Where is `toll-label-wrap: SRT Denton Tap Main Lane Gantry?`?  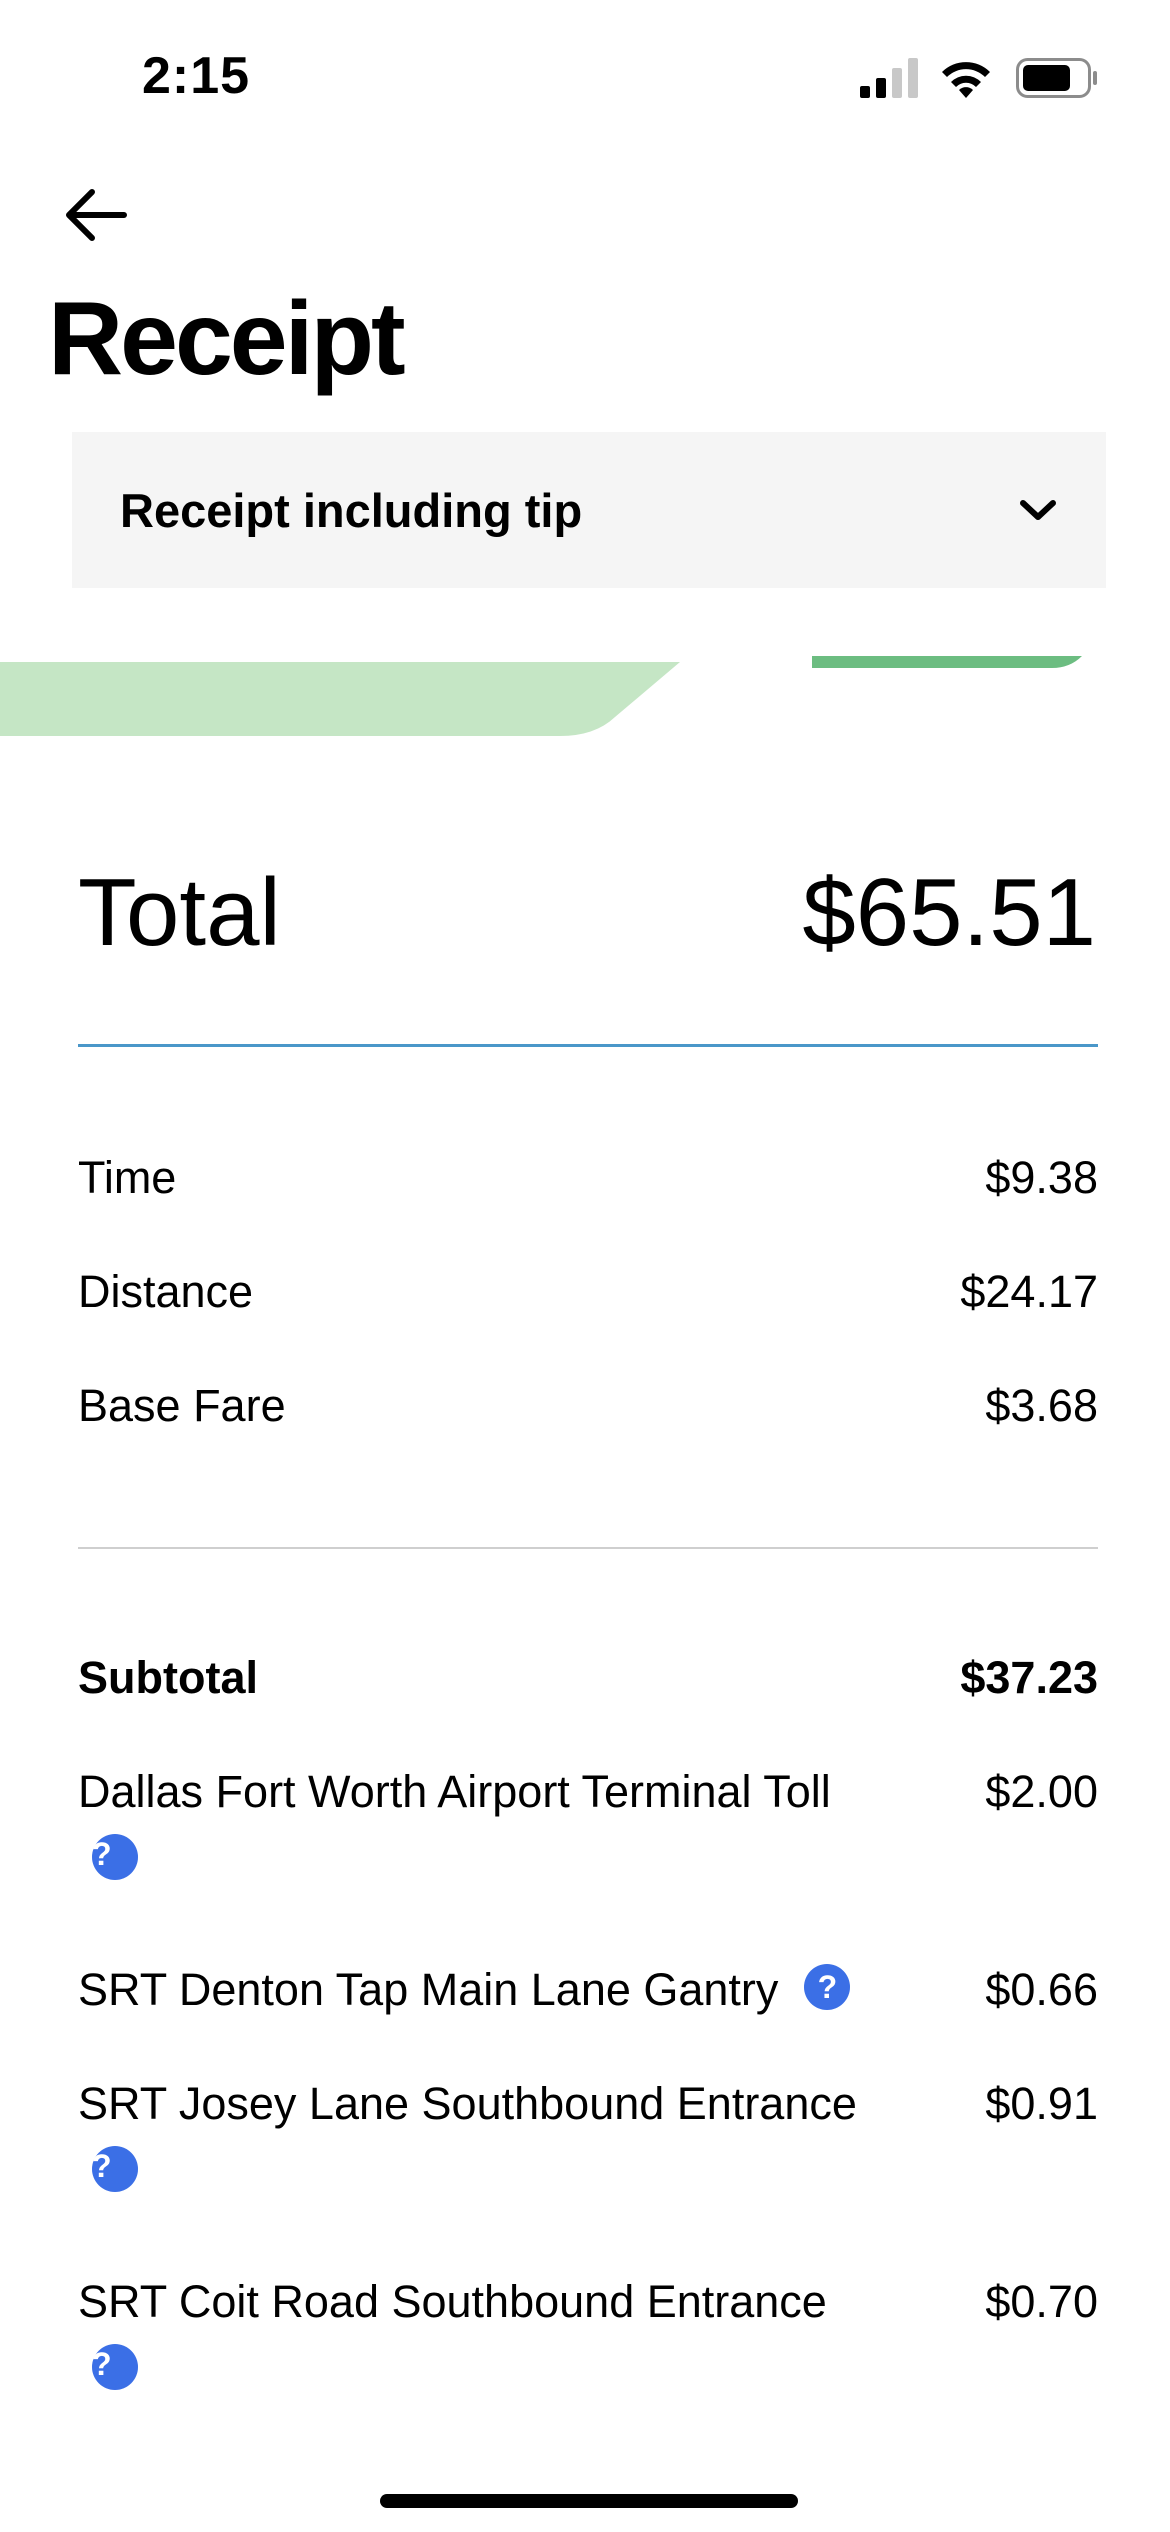
toll-label-wrap: SRT Denton Tap Main Lane Gantry? is located at coordinates (464, 1990).